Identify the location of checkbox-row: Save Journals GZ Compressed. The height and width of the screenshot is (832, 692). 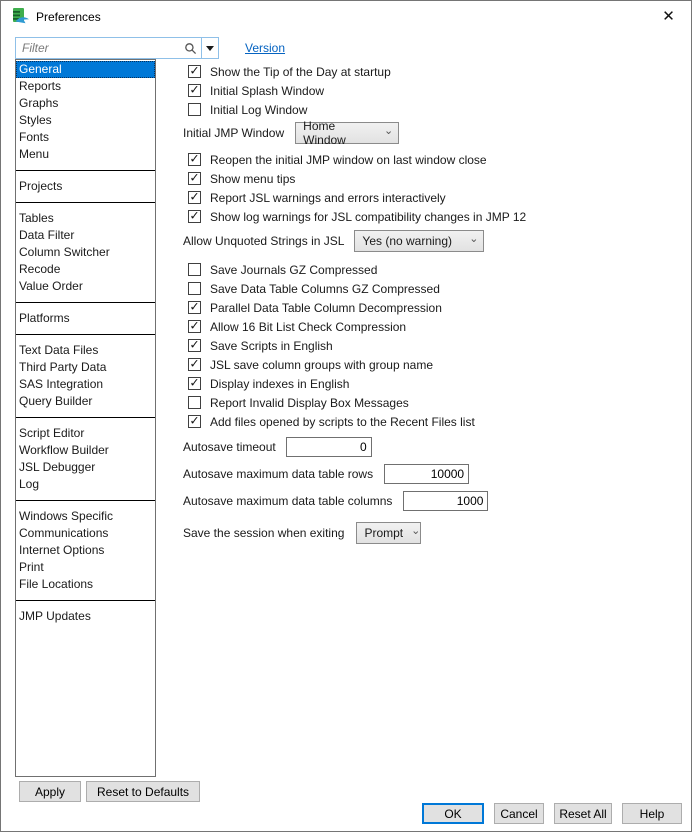
(435, 269).